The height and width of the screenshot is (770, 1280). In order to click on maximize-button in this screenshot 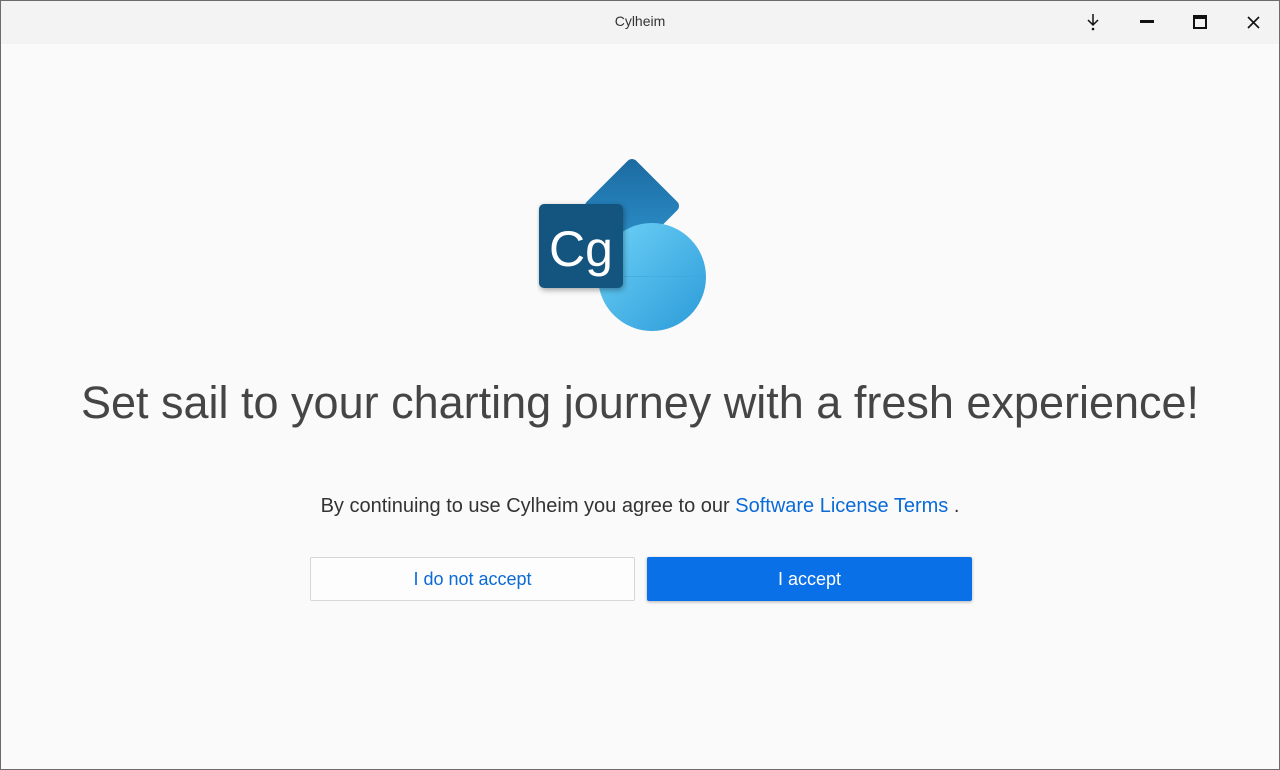, I will do `click(1200, 22)`.